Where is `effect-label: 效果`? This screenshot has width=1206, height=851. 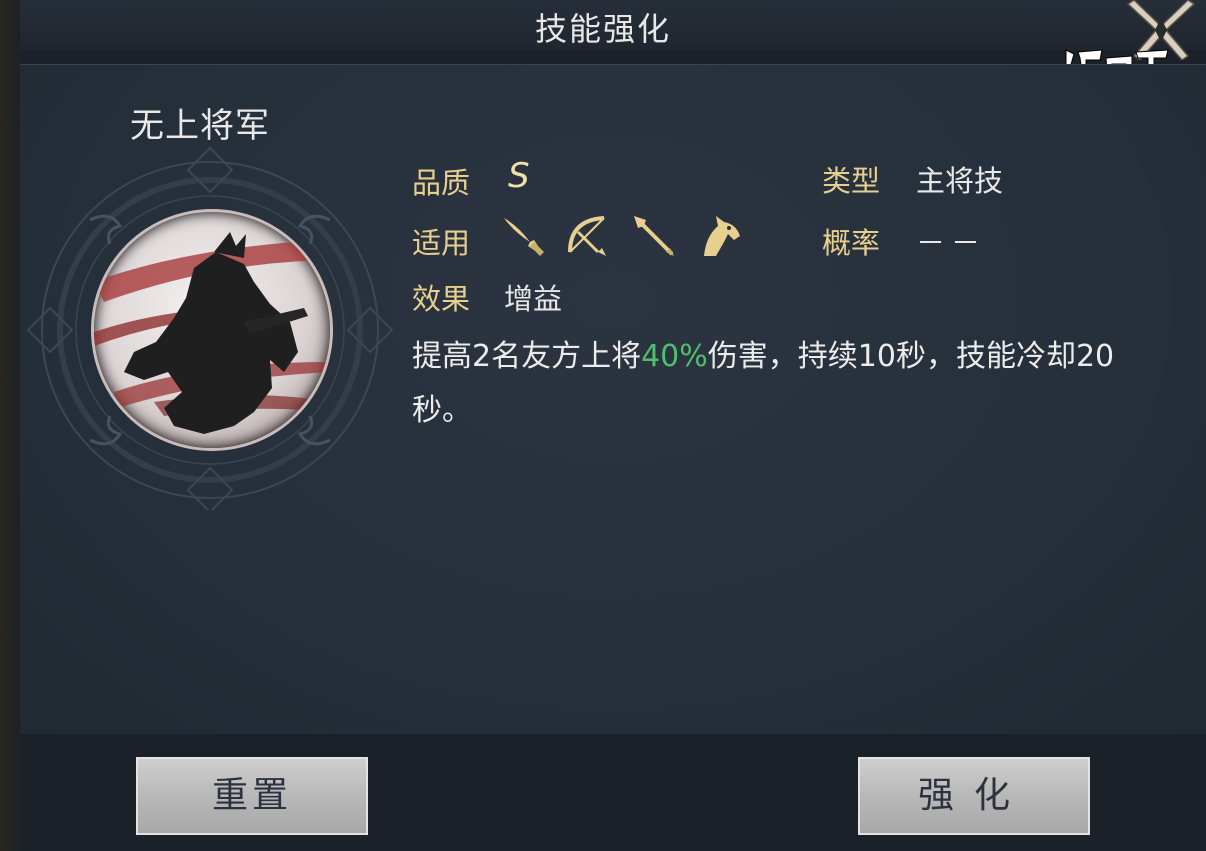 effect-label: 效果 is located at coordinates (441, 299).